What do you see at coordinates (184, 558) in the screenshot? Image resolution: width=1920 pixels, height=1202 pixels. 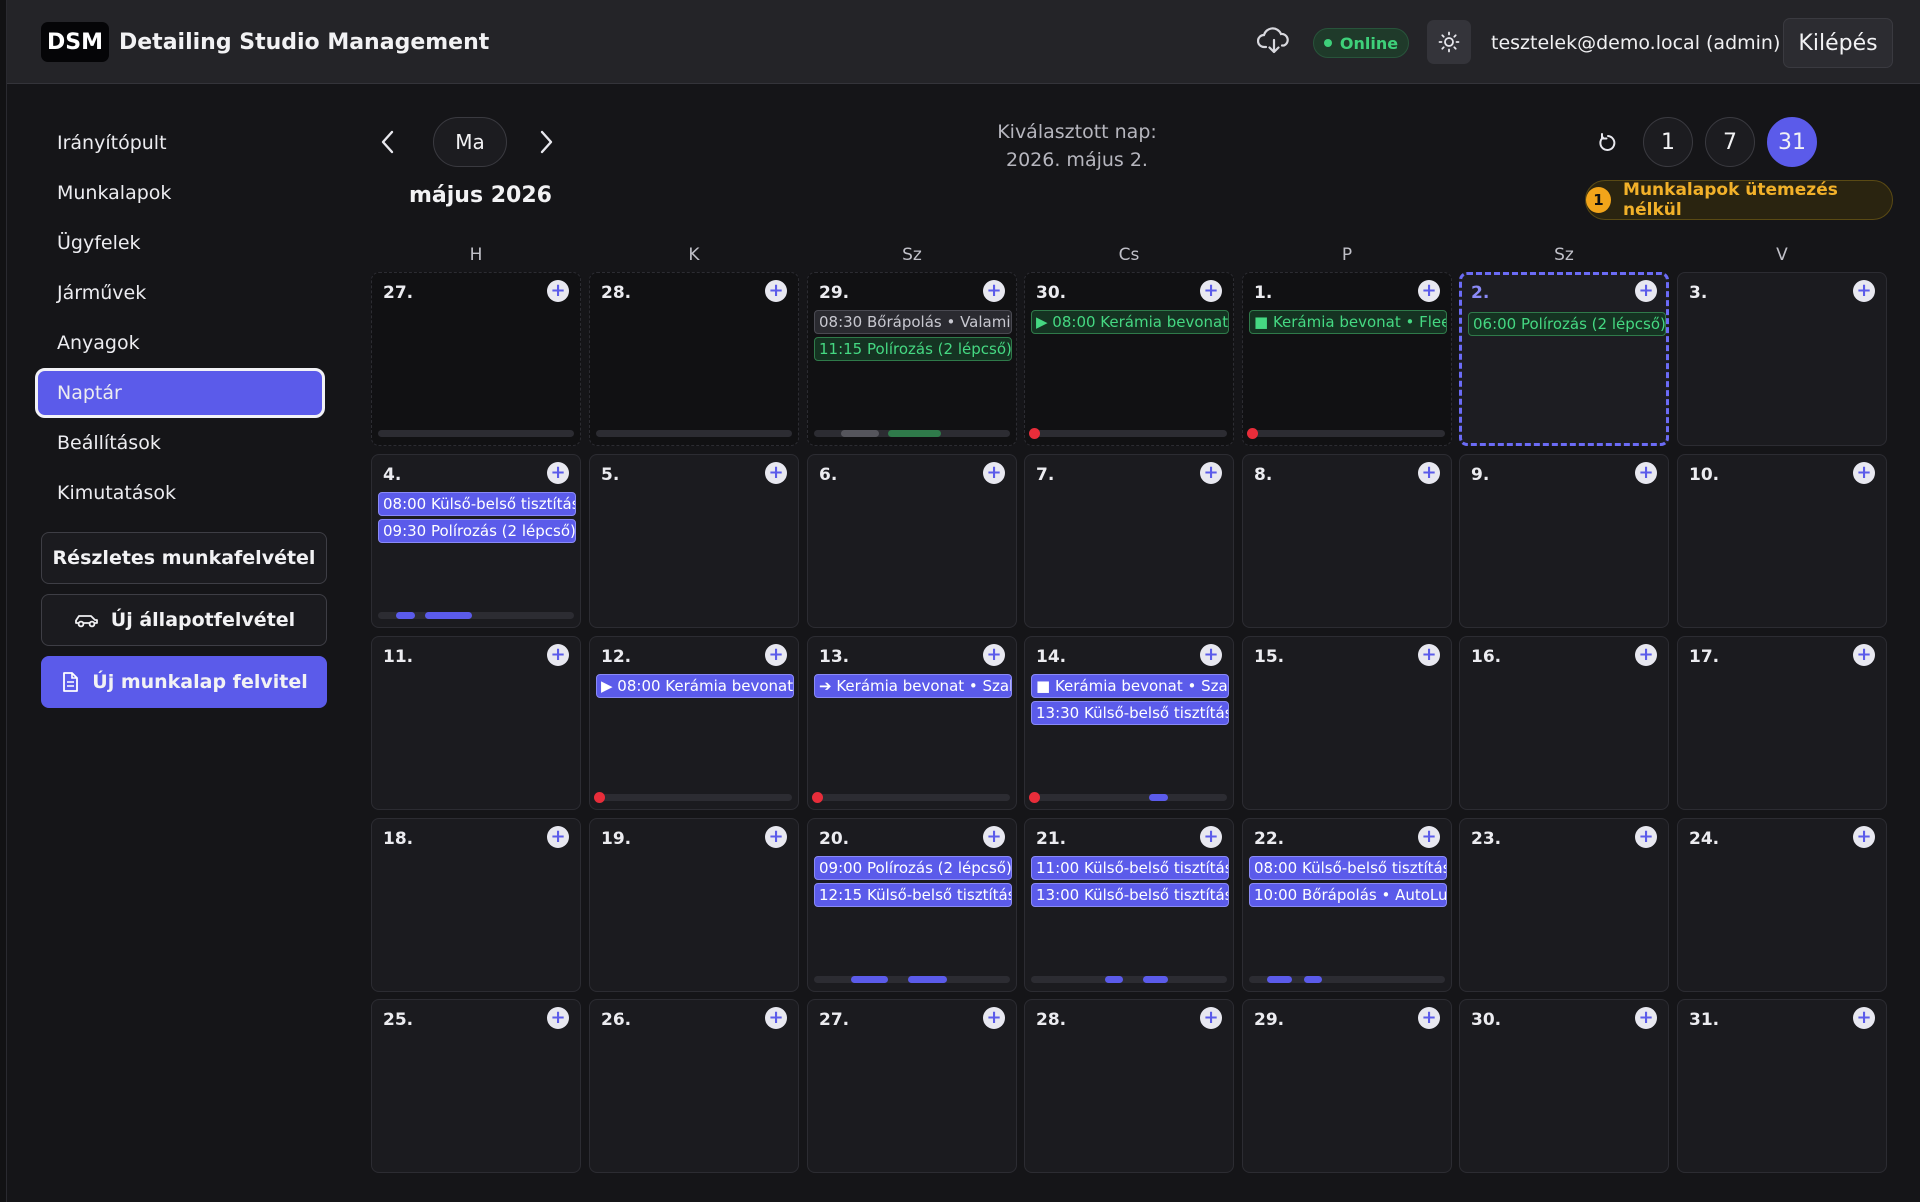 I see `detailed-intake-button: Részletes munkafelvétel` at bounding box center [184, 558].